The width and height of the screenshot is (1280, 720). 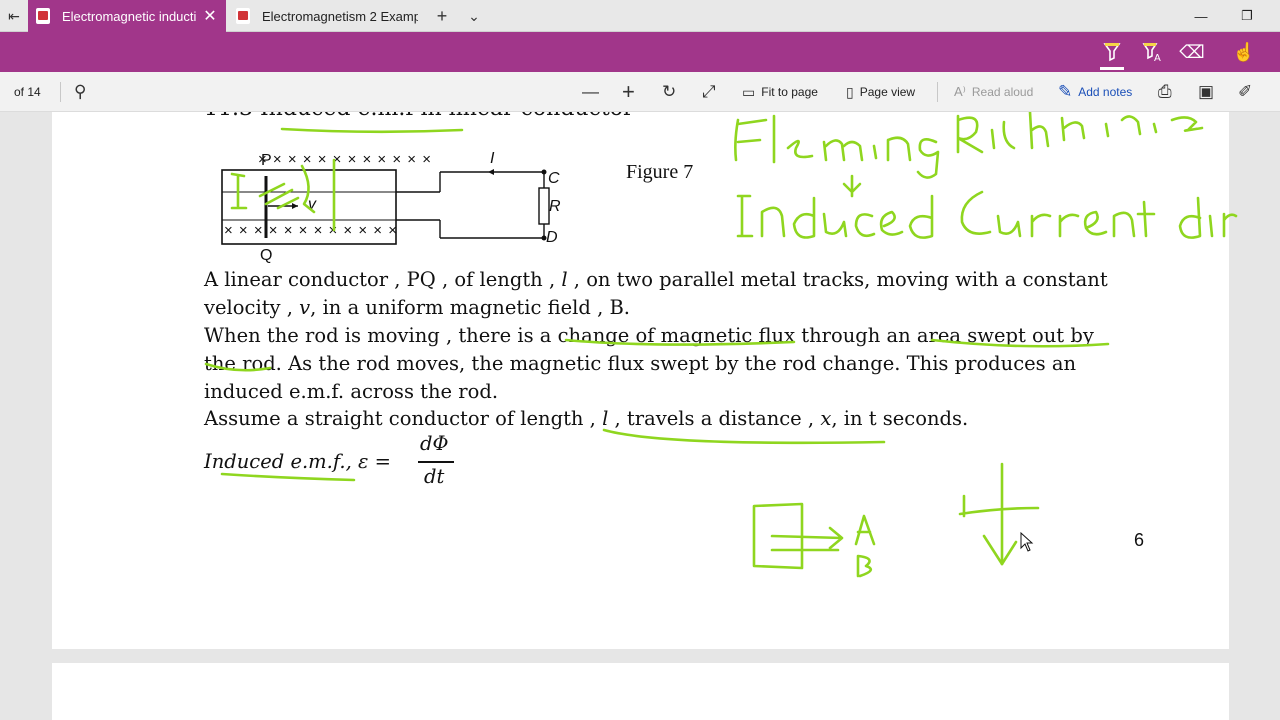 I want to click on save-as-button: ✐, so click(x=1245, y=92).